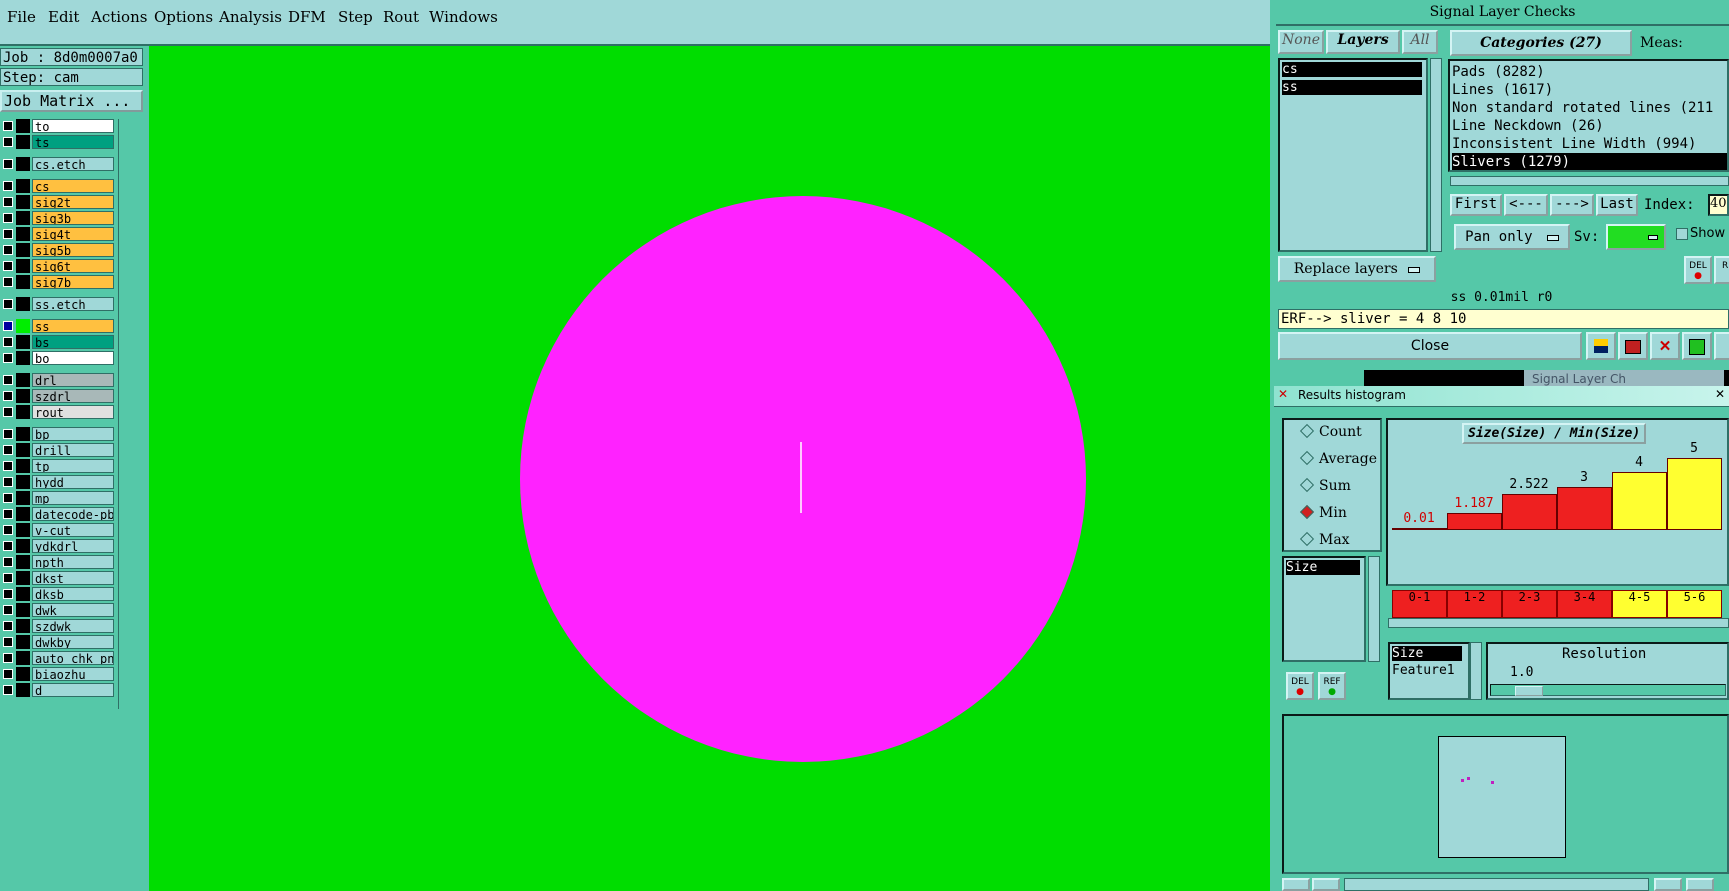 This screenshot has width=1729, height=891. Describe the element at coordinates (1419, 604) in the screenshot. I see `bin-label: 0-1` at that location.